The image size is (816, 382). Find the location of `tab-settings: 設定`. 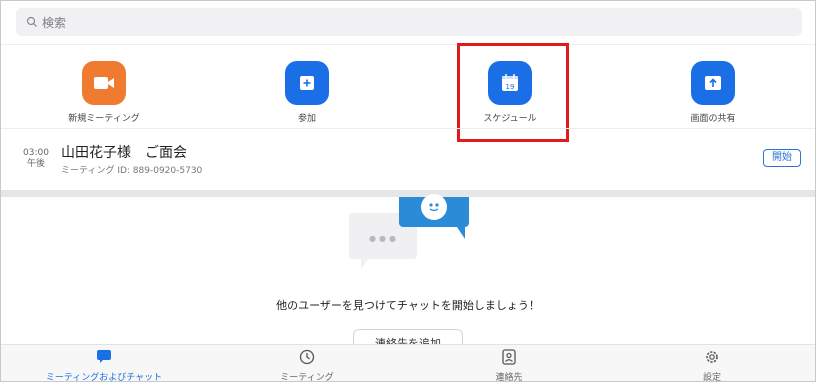

tab-settings: 設定 is located at coordinates (712, 365).